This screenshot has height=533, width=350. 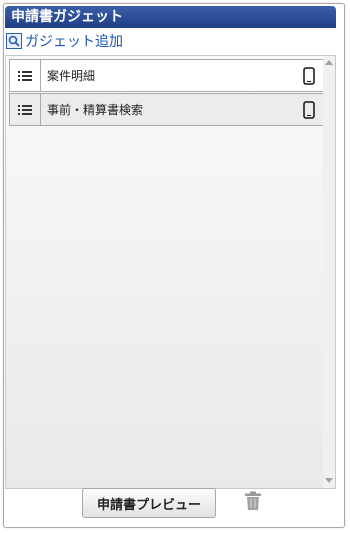 What do you see at coordinates (71, 76) in the screenshot?
I see `gadget-item-label: 案件明細` at bounding box center [71, 76].